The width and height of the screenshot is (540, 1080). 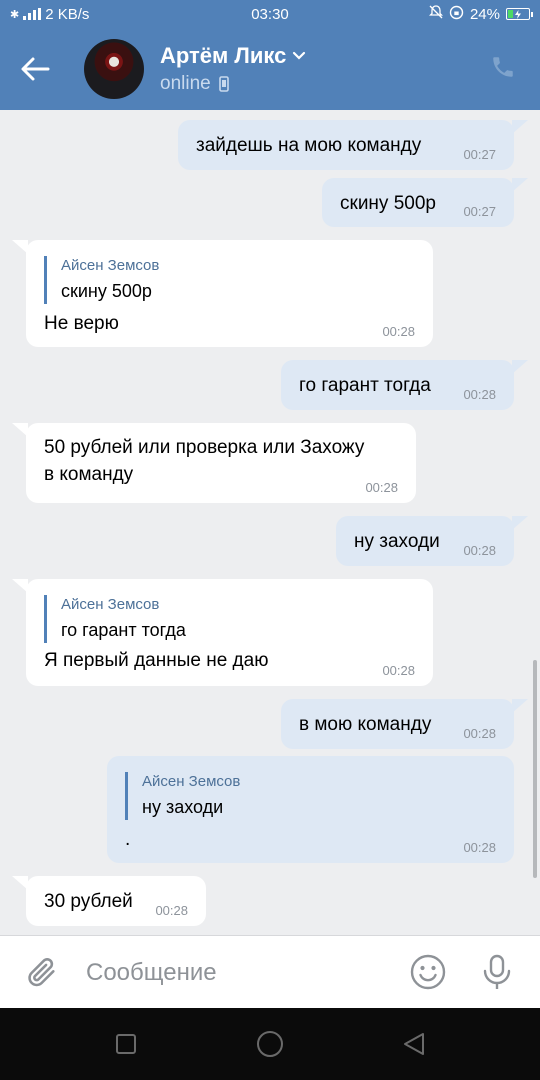 I want to click on contact-info: Артём Ликс online, so click(x=233, y=69).